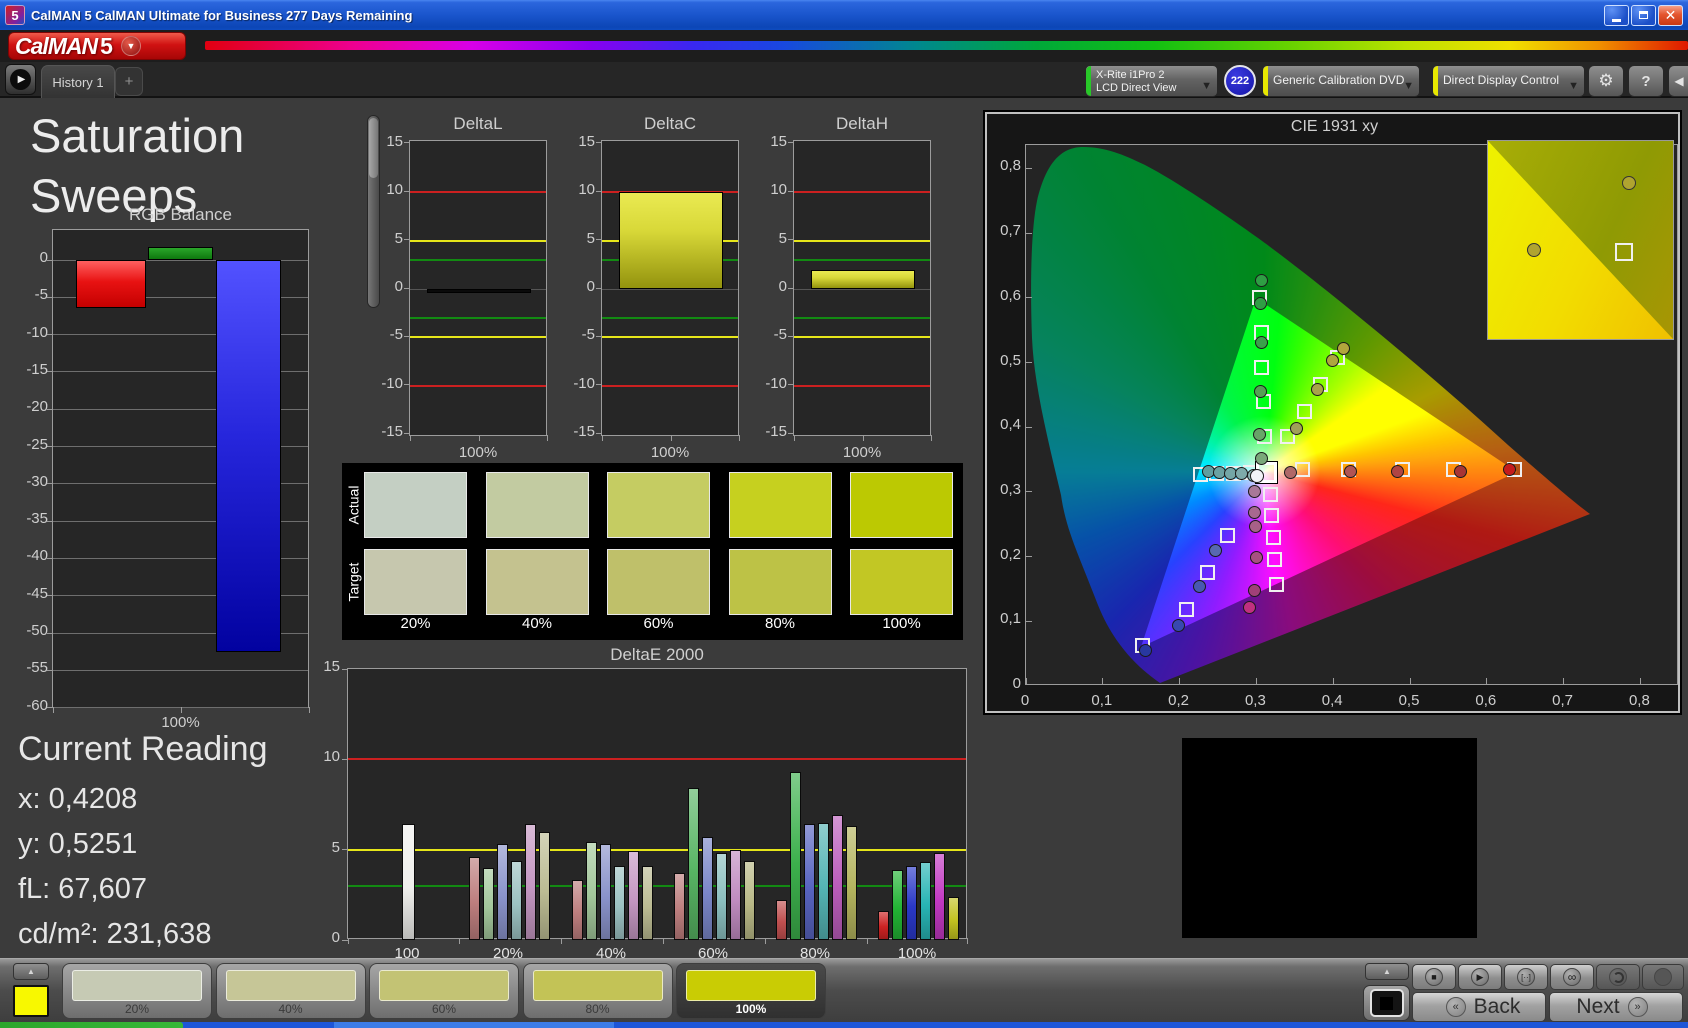 This screenshot has height=1028, width=1688. I want to click on tab-history-1: History 1, so click(78, 81).